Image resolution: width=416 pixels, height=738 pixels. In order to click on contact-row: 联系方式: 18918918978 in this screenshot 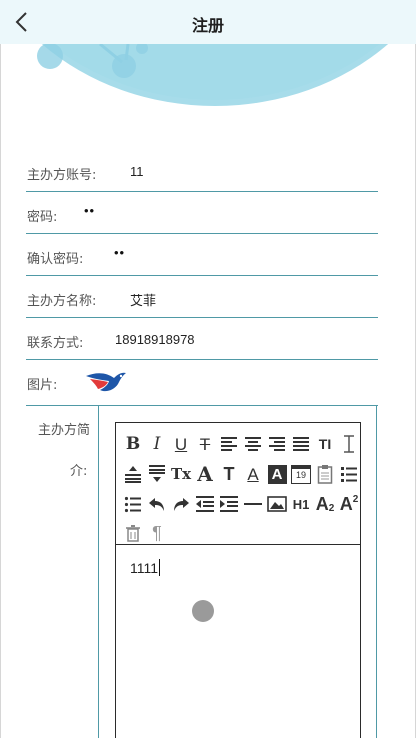, I will do `click(202, 339)`.